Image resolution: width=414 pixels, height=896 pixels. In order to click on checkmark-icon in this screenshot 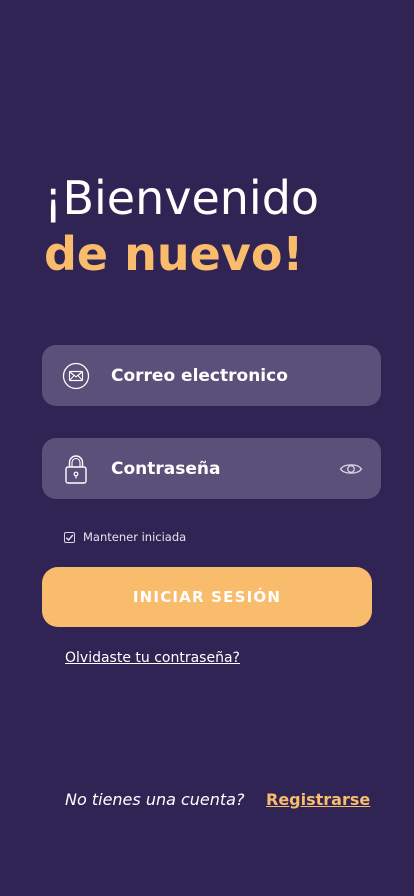, I will do `click(69, 537)`.